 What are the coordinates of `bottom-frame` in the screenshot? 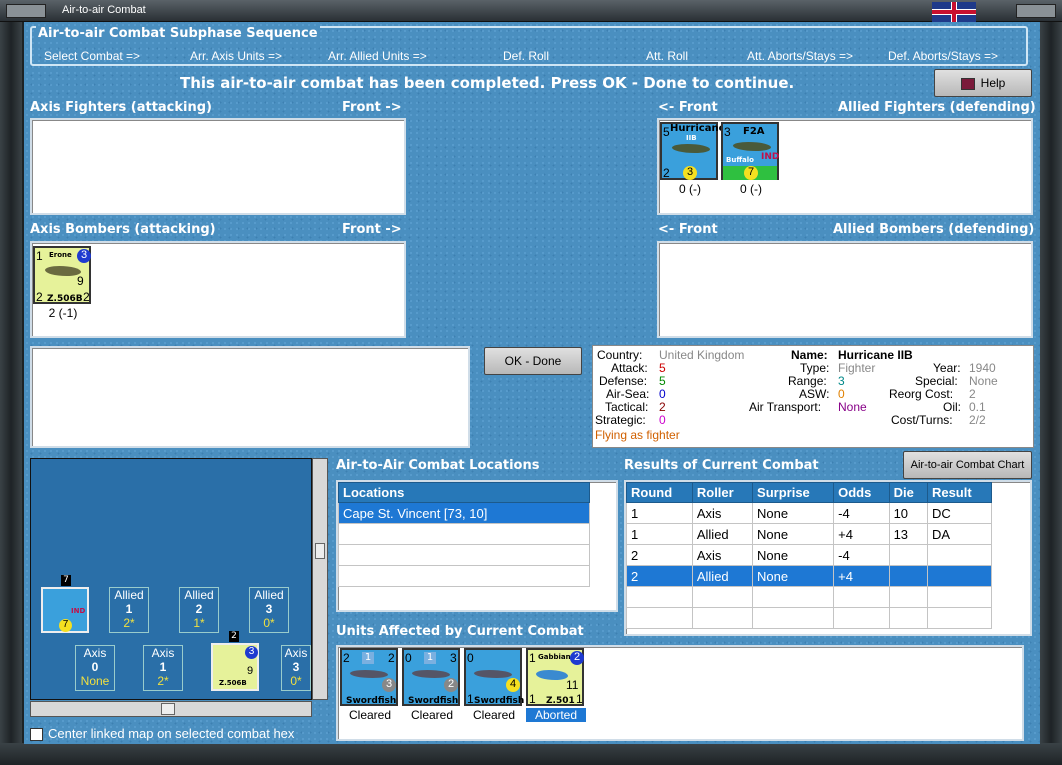 It's located at (531, 754).